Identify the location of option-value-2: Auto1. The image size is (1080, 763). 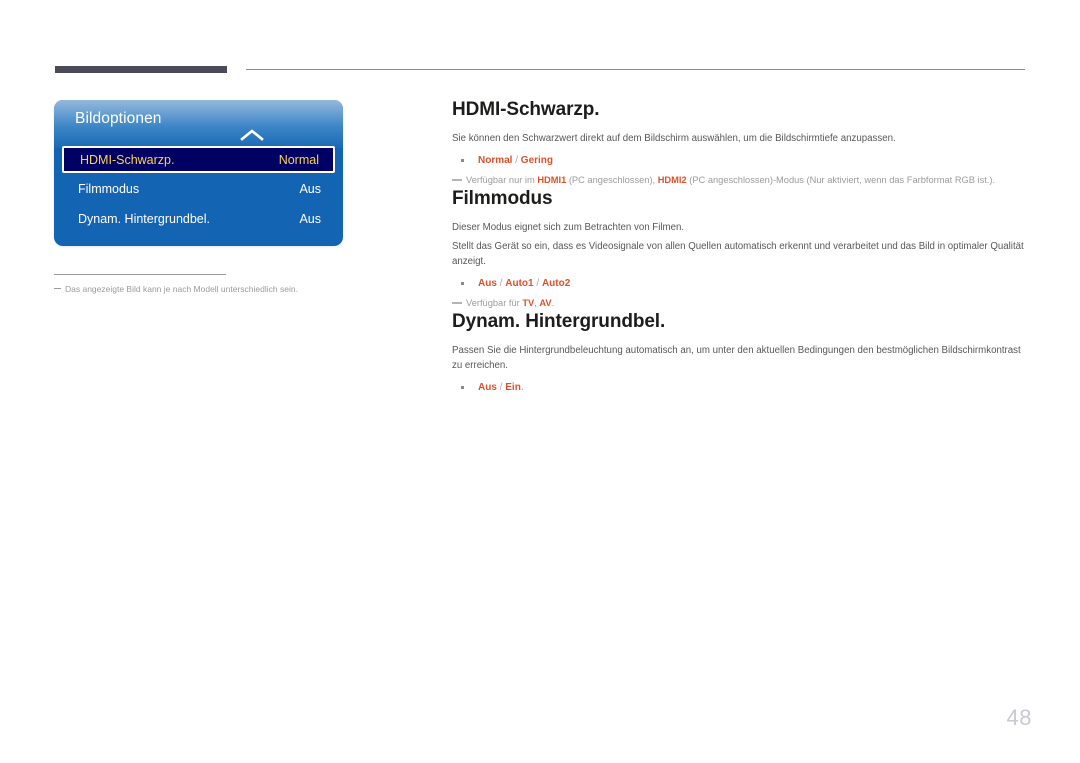
(519, 283).